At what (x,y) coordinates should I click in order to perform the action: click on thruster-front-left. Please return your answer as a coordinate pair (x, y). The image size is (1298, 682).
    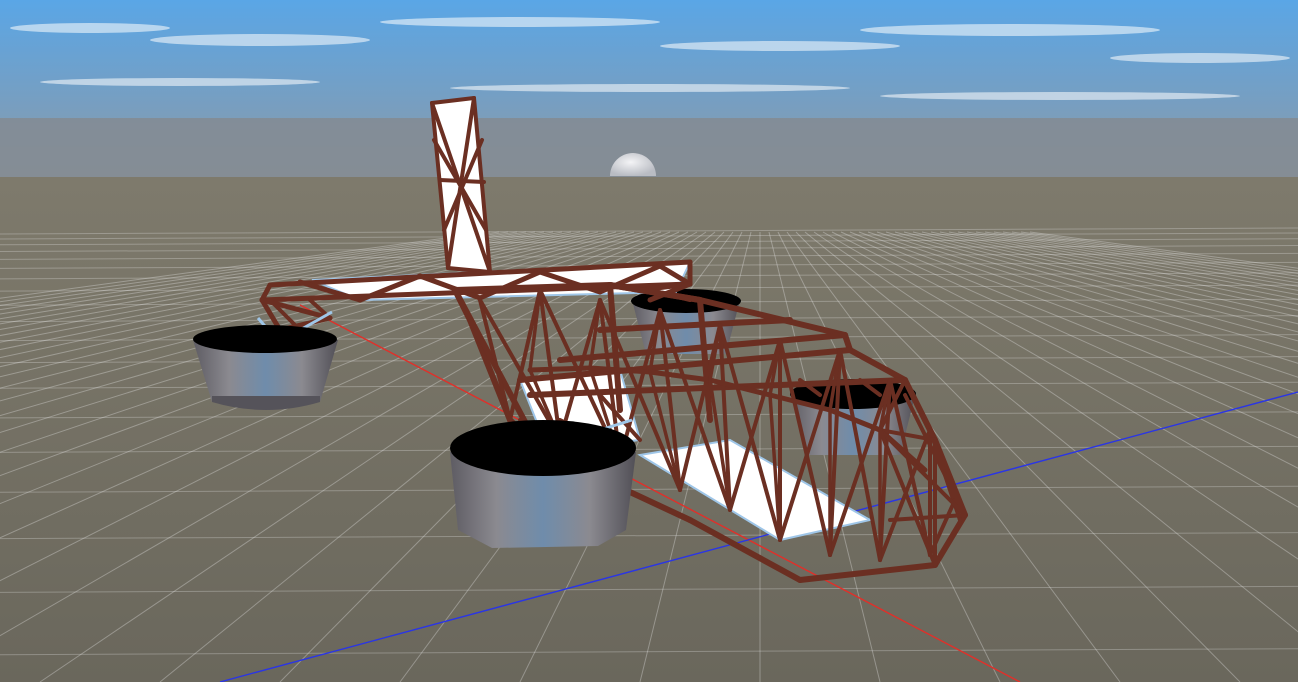
    Looking at the image, I should click on (543, 484).